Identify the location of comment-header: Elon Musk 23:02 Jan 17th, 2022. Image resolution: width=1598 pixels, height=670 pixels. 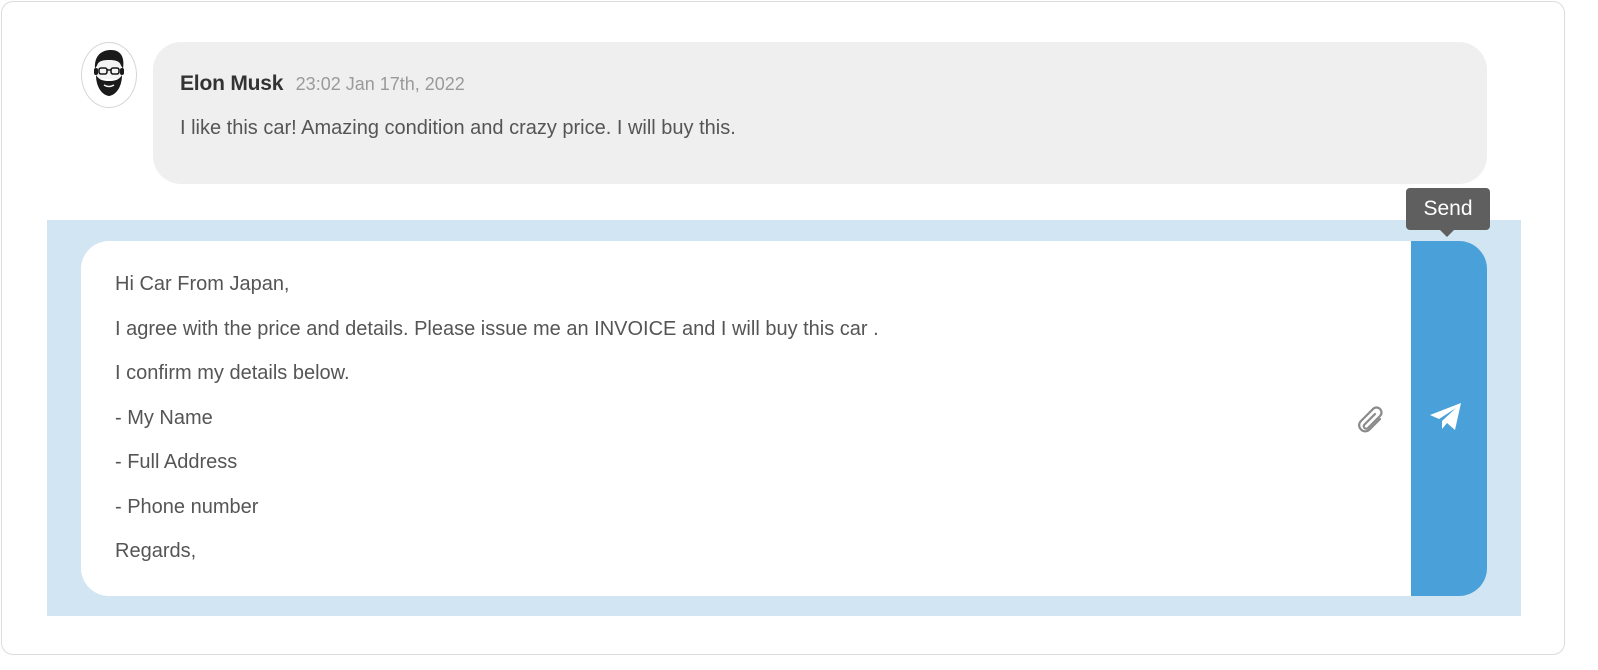
(322, 84).